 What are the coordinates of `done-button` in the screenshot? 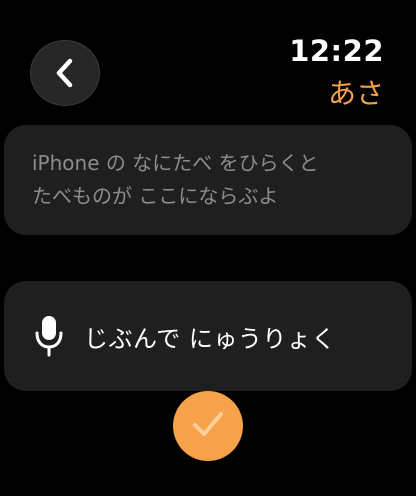 It's located at (208, 426).